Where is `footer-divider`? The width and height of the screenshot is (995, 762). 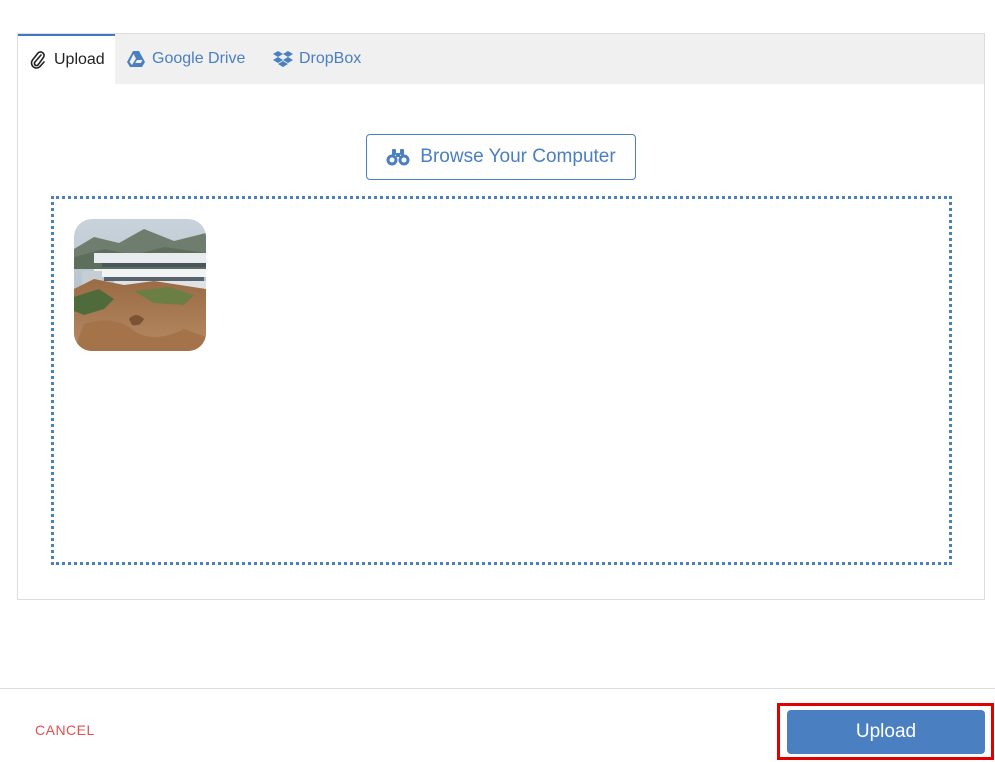 footer-divider is located at coordinates (497, 688).